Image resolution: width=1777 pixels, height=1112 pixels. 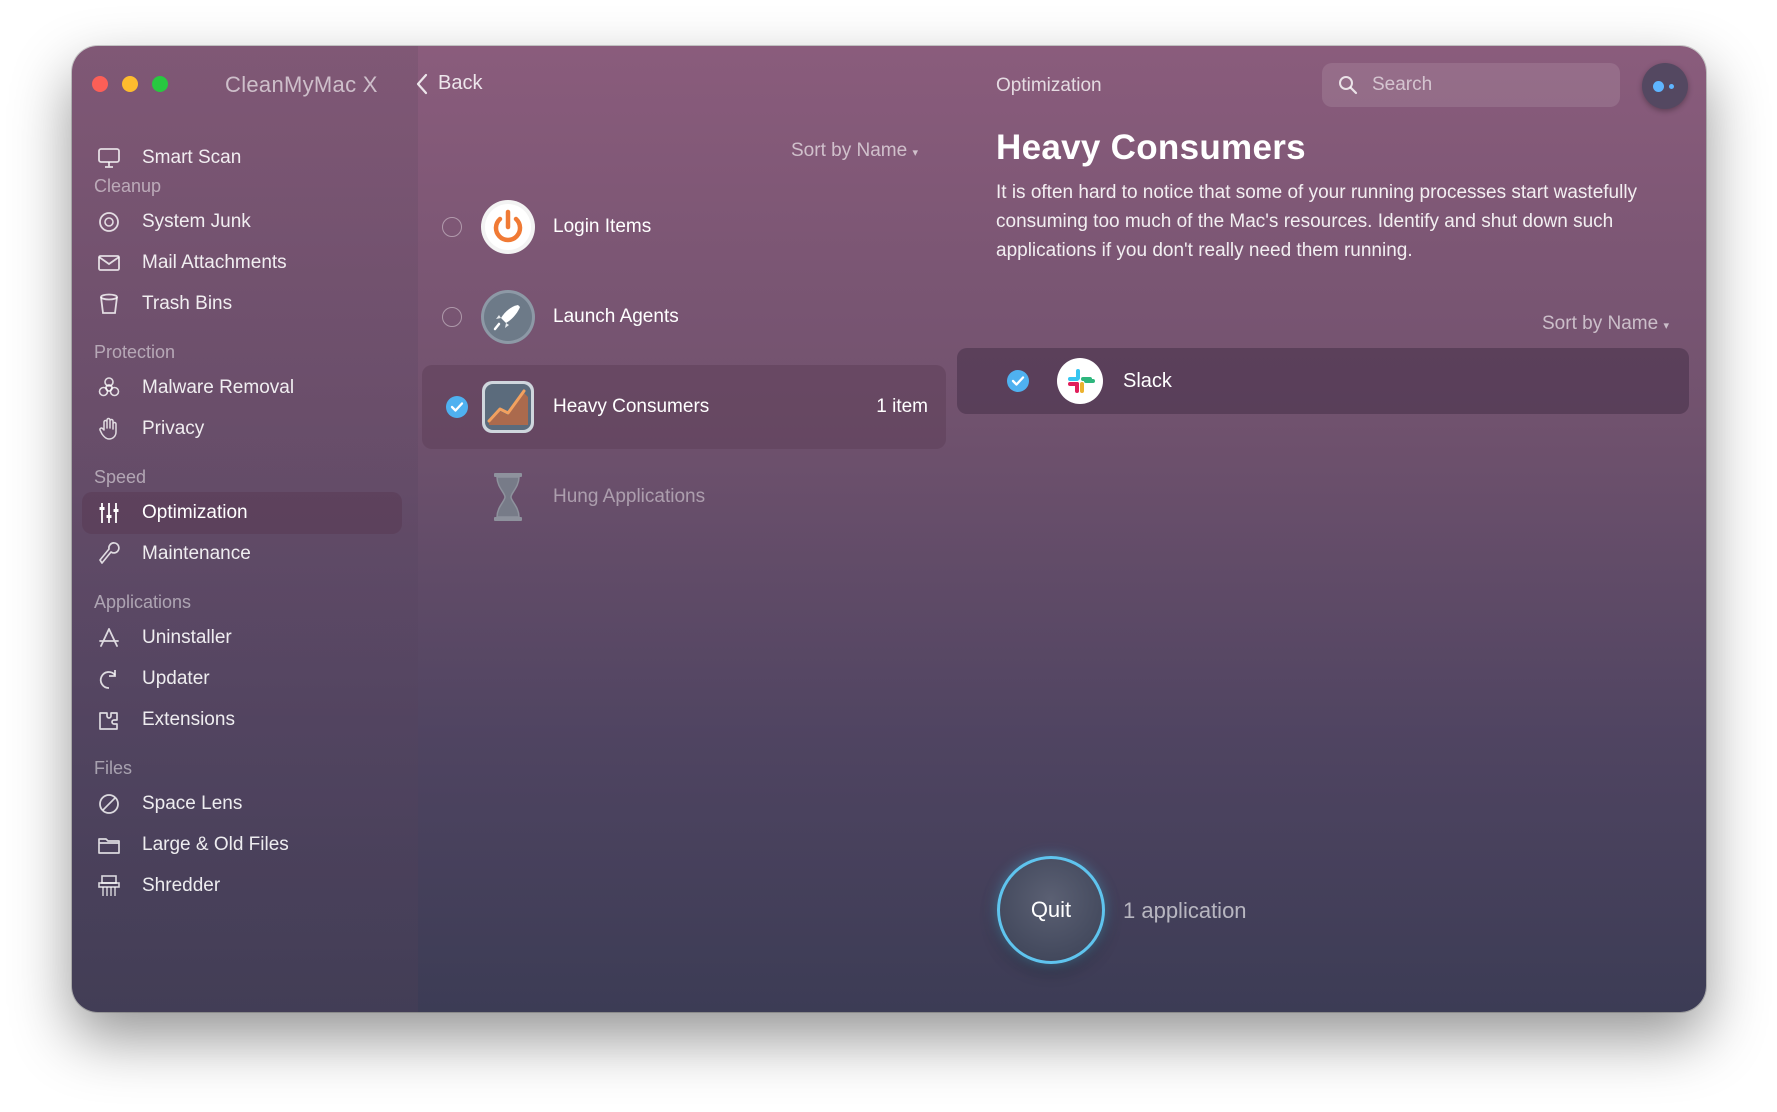 What do you see at coordinates (160, 84) in the screenshot?
I see `zoom-window-button` at bounding box center [160, 84].